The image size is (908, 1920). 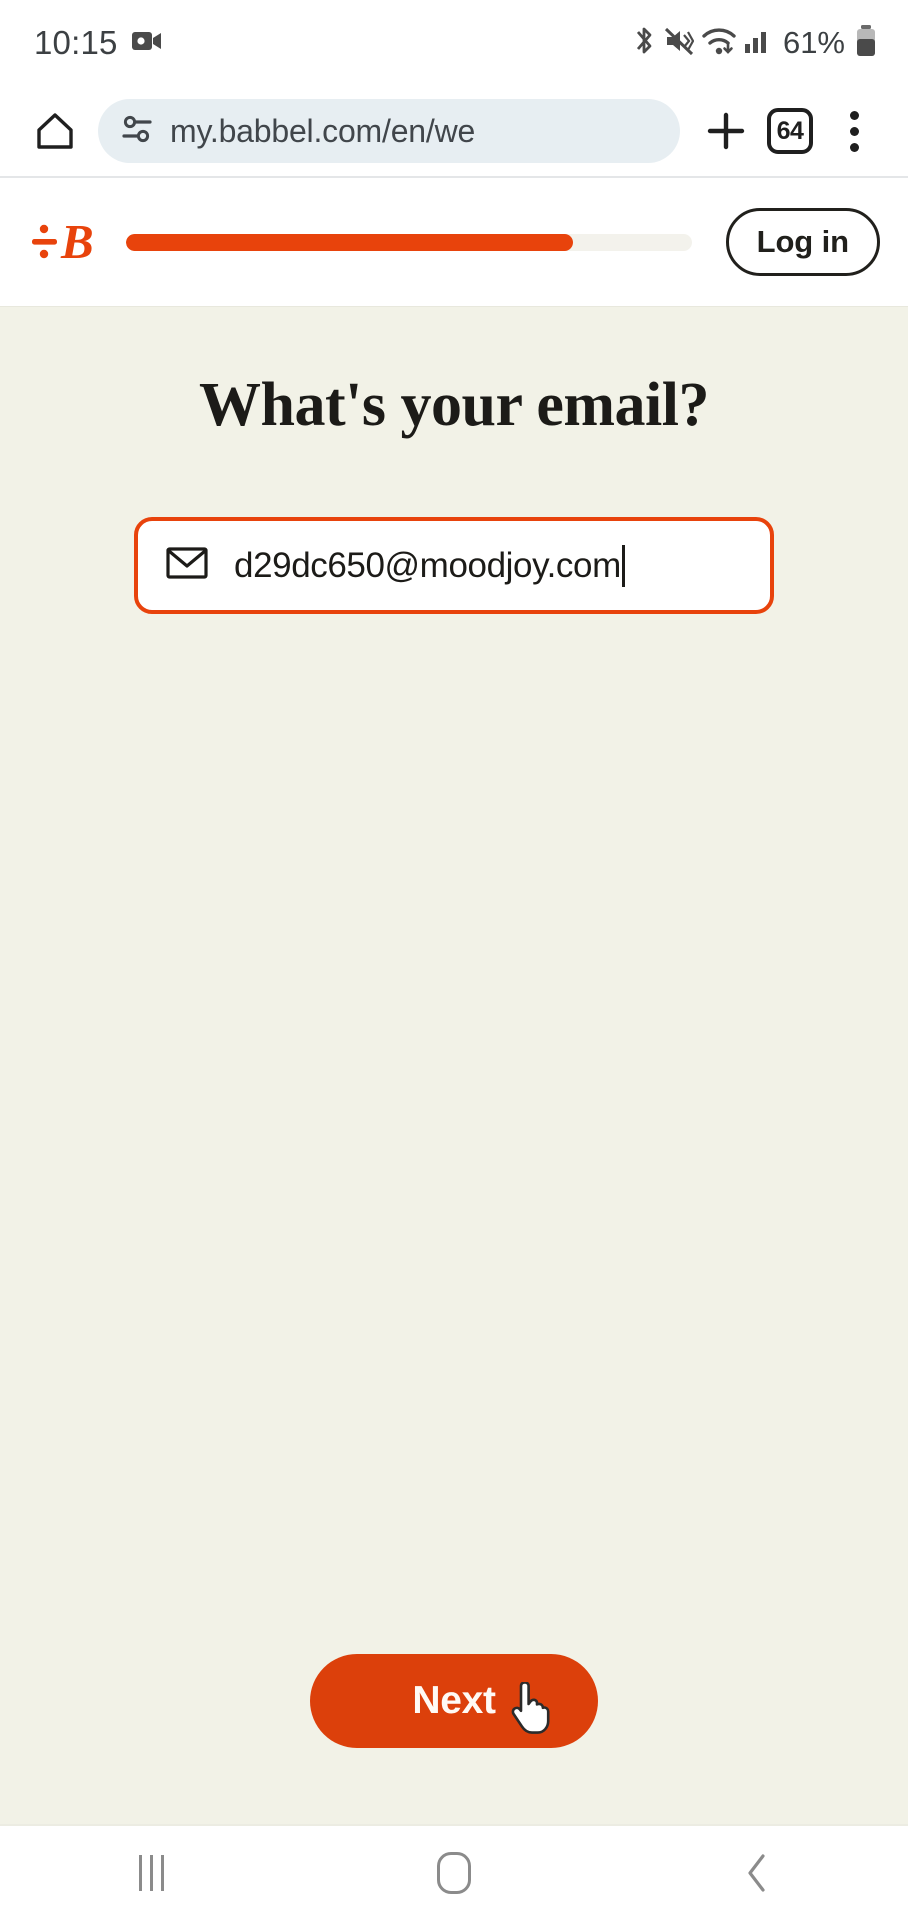 What do you see at coordinates (187, 565) in the screenshot?
I see `envelope-icon` at bounding box center [187, 565].